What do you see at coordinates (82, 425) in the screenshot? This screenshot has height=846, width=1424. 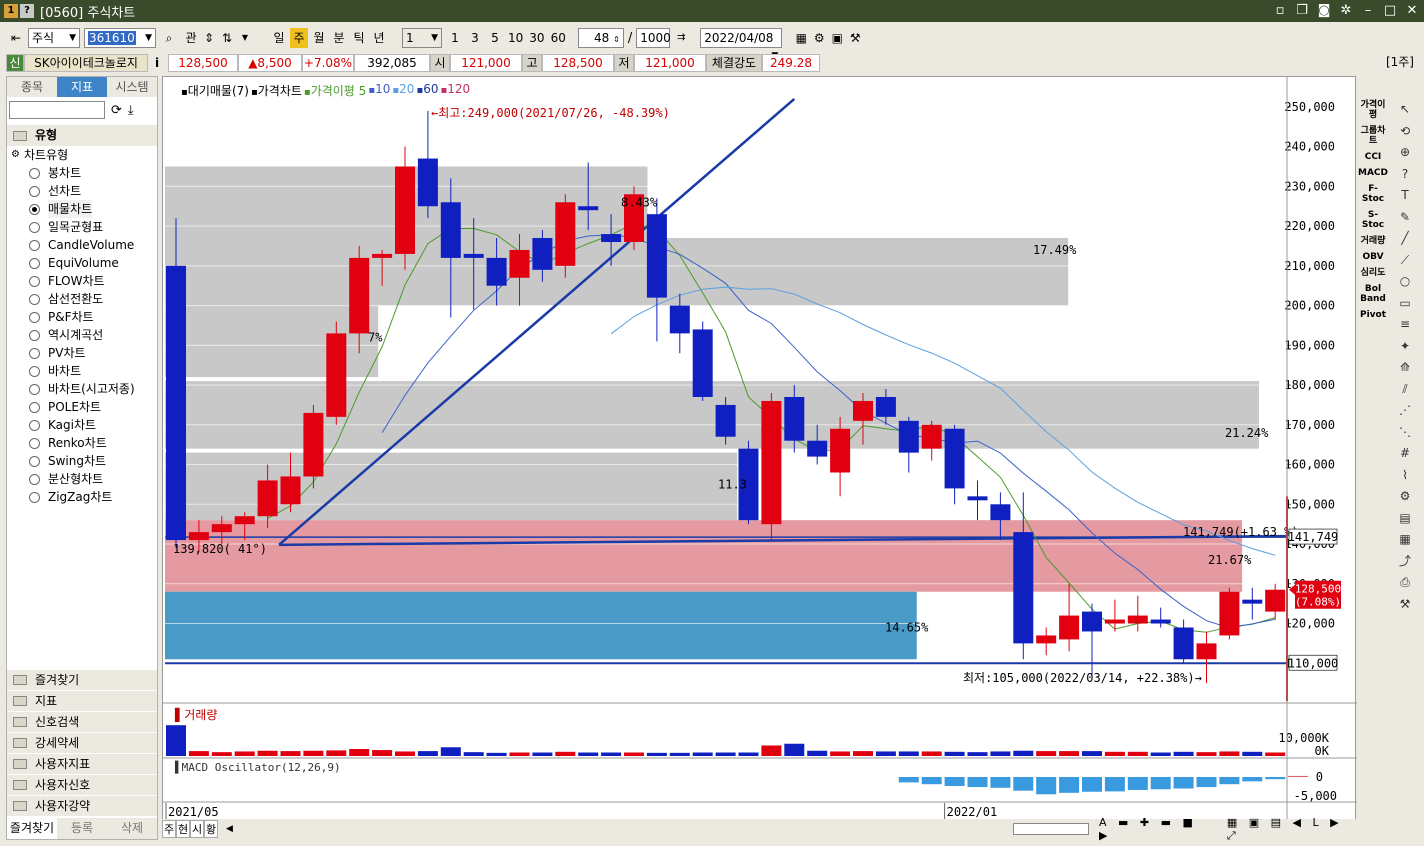 I see `chart-type-item: Kagi차트` at bounding box center [82, 425].